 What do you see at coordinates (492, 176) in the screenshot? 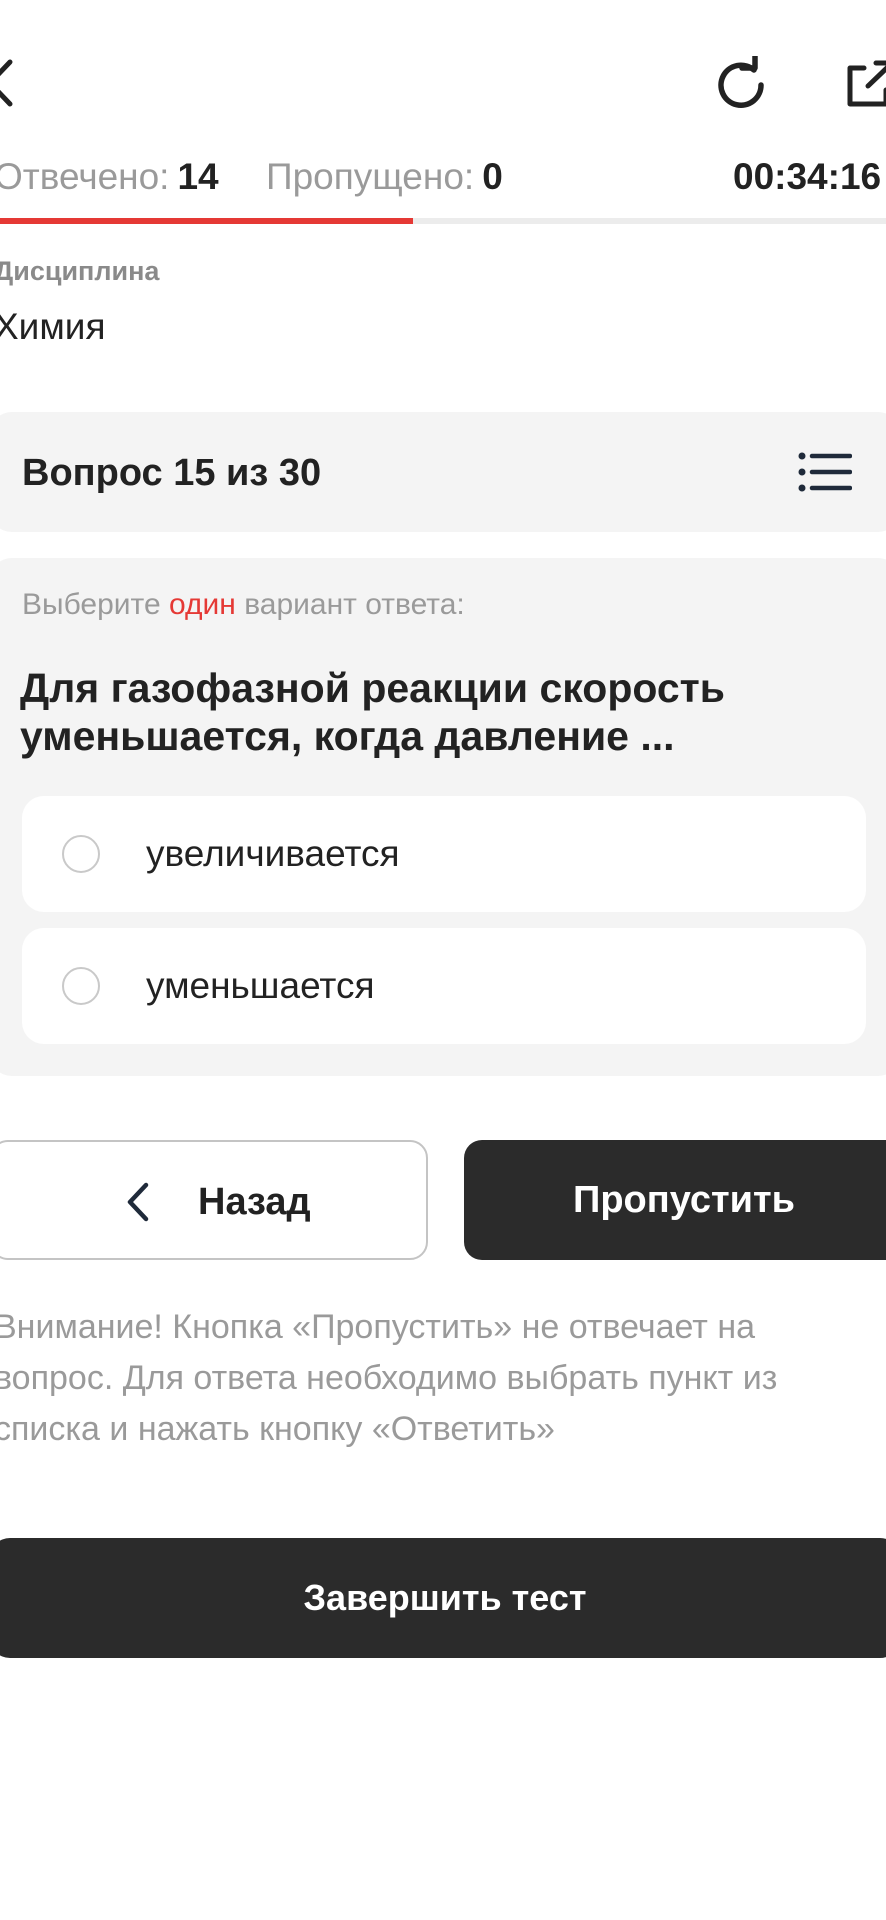
I see `skipped-count: 0` at bounding box center [492, 176].